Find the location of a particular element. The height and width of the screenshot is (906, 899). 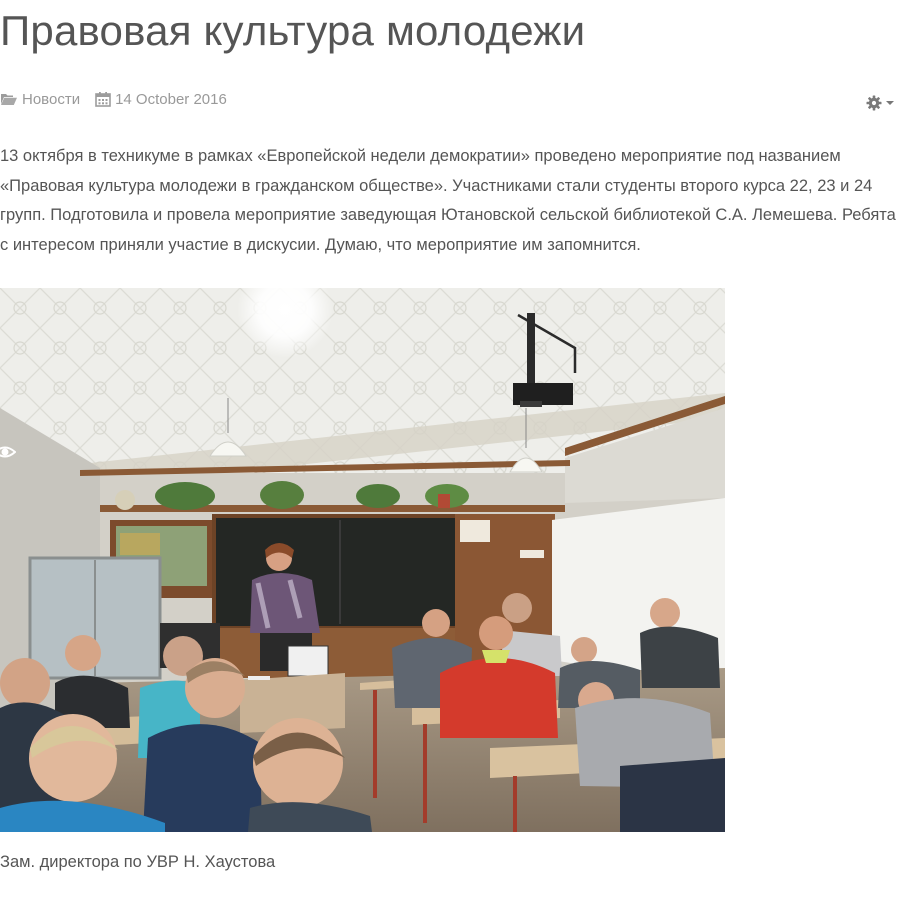

category-label: Новости is located at coordinates (51, 99).